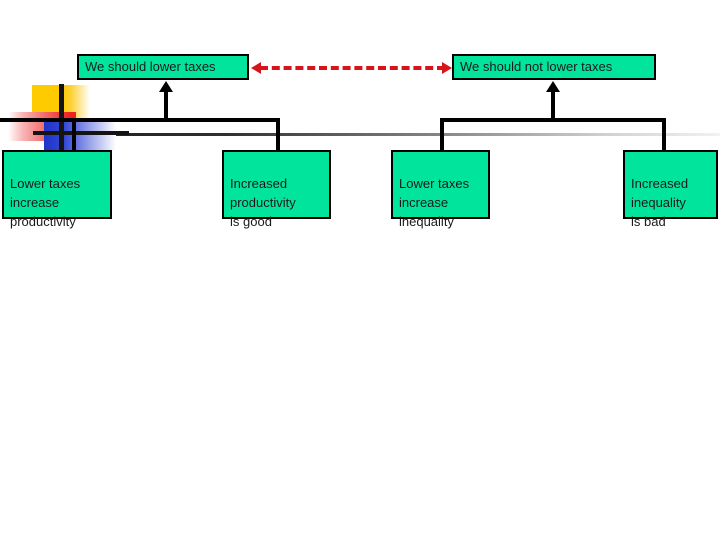  I want to click on reason-box-increased-productivity-is-good: Increased productivity is good, so click(276, 189).